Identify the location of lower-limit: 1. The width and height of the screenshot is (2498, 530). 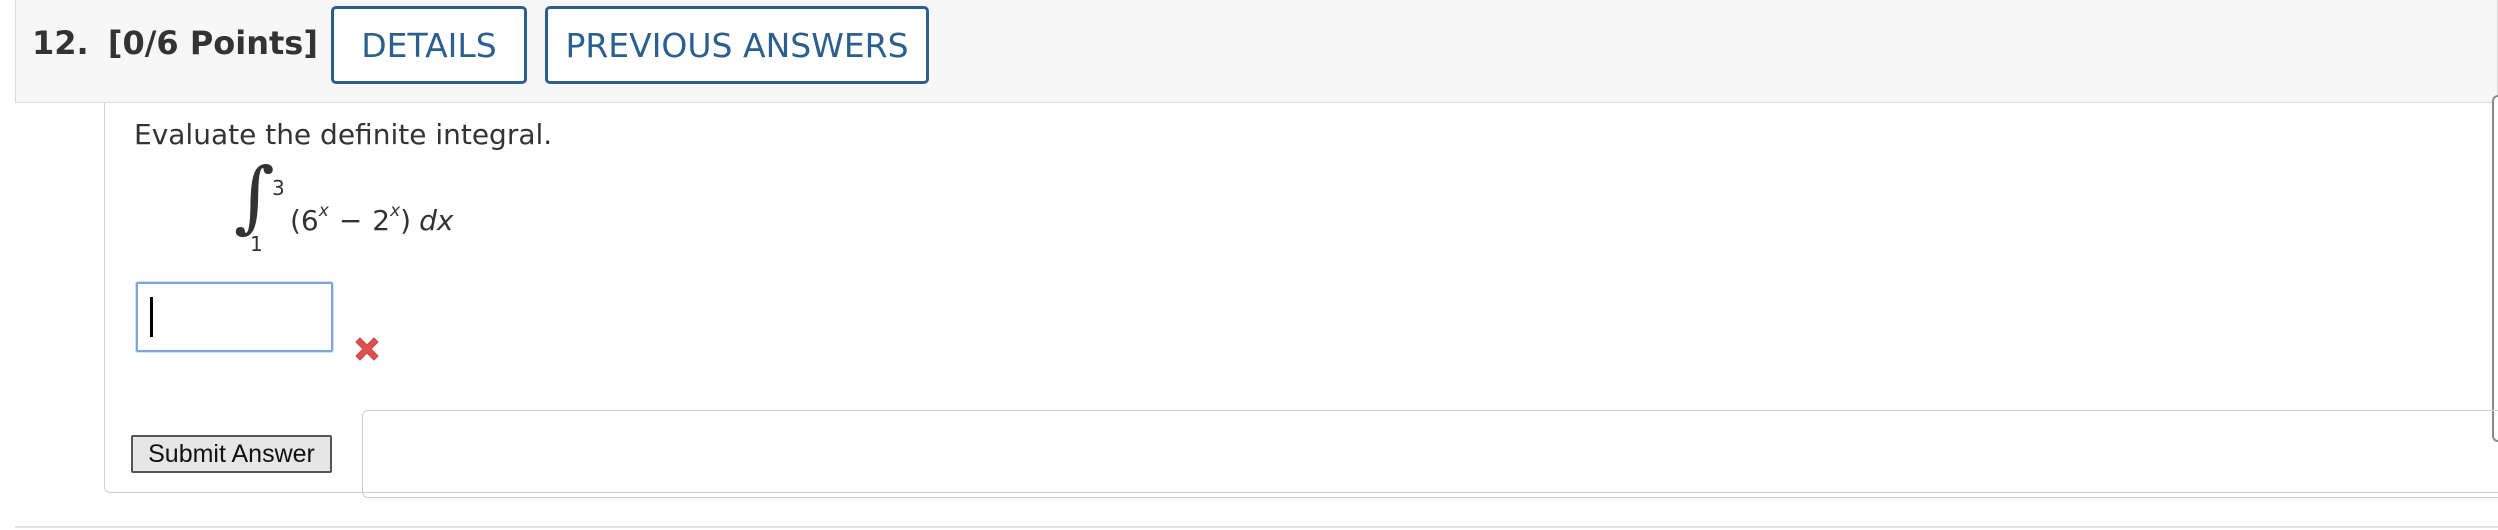
(256, 244).